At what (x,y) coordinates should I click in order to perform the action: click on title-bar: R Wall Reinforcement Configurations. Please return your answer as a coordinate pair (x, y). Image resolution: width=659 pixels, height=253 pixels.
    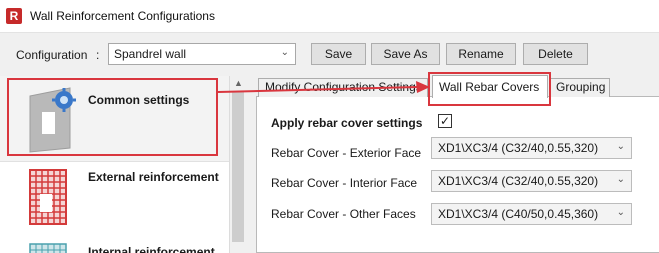
    Looking at the image, I should click on (329, 16).